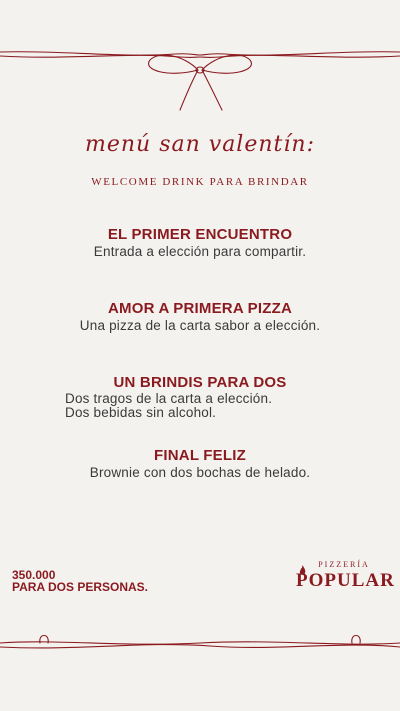 This screenshot has height=711, width=400. Describe the element at coordinates (141, 412) in the screenshot. I see `course-description-line: Dos bebidas sin alcohol.` at that location.